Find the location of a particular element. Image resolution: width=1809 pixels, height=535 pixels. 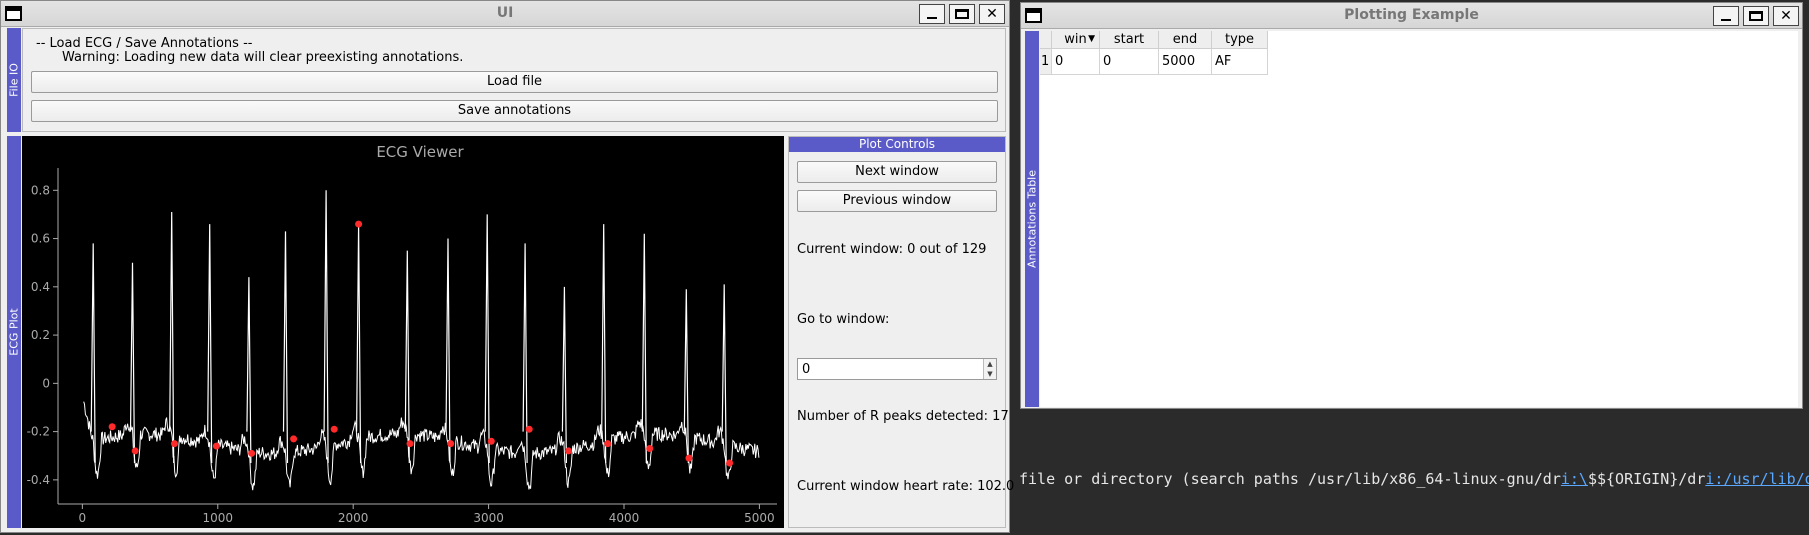

y-tick-label: 0.8 is located at coordinates (40, 190).